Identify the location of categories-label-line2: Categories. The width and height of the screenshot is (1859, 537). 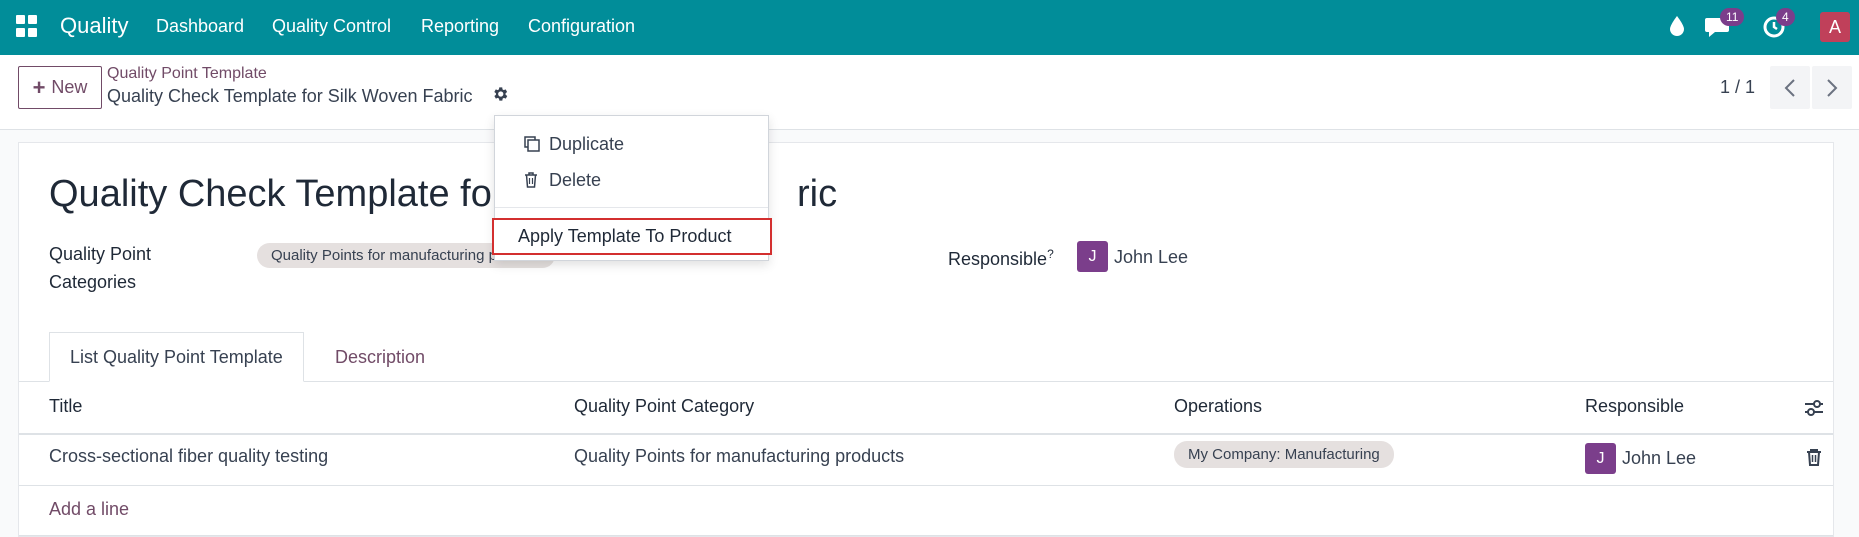
(93, 282).